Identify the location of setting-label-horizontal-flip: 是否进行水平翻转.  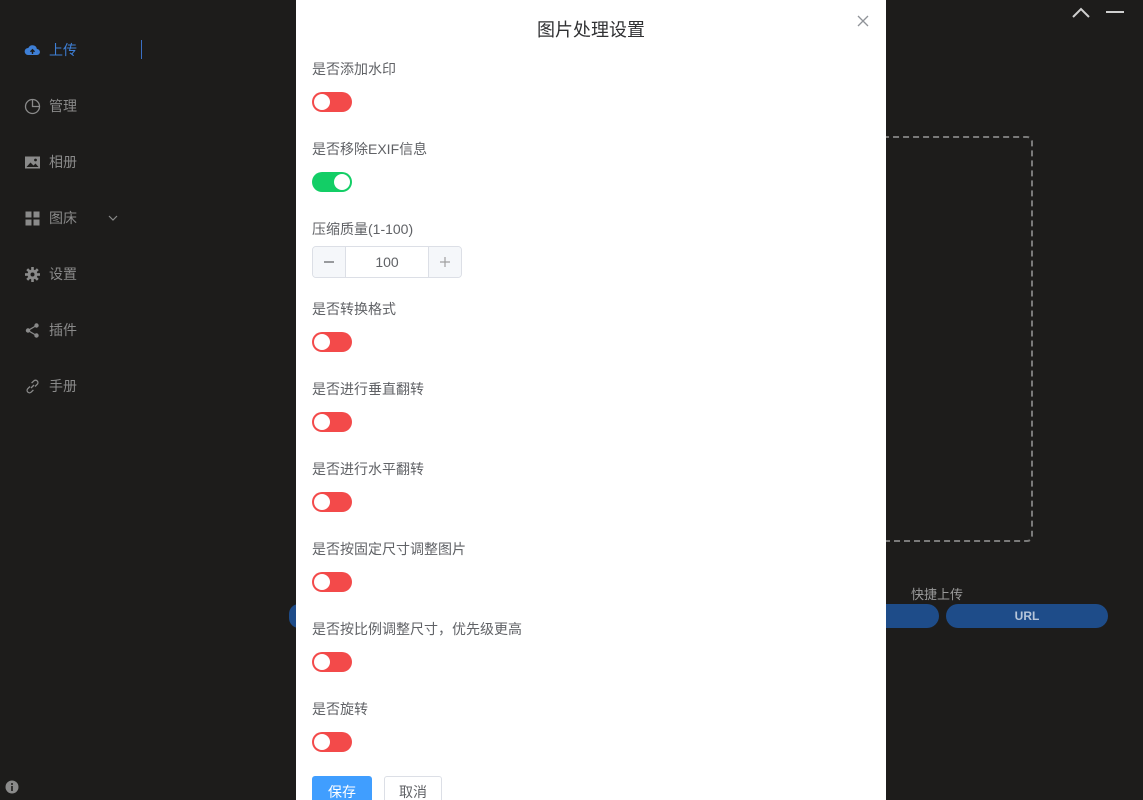
(368, 469).